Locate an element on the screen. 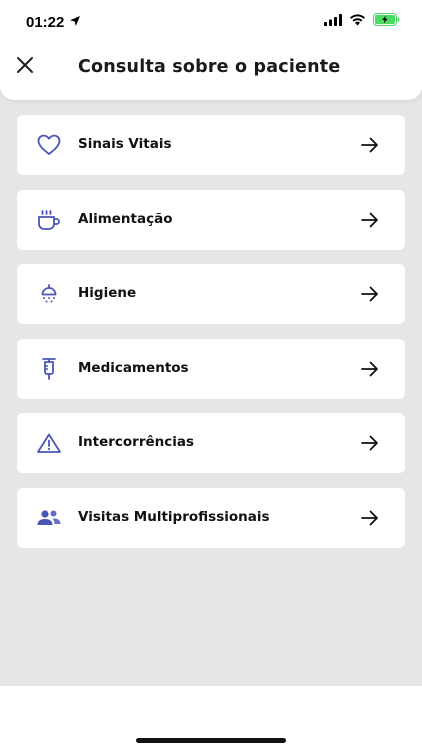 This screenshot has width=422, height=750. status-indicators is located at coordinates (362, 22).